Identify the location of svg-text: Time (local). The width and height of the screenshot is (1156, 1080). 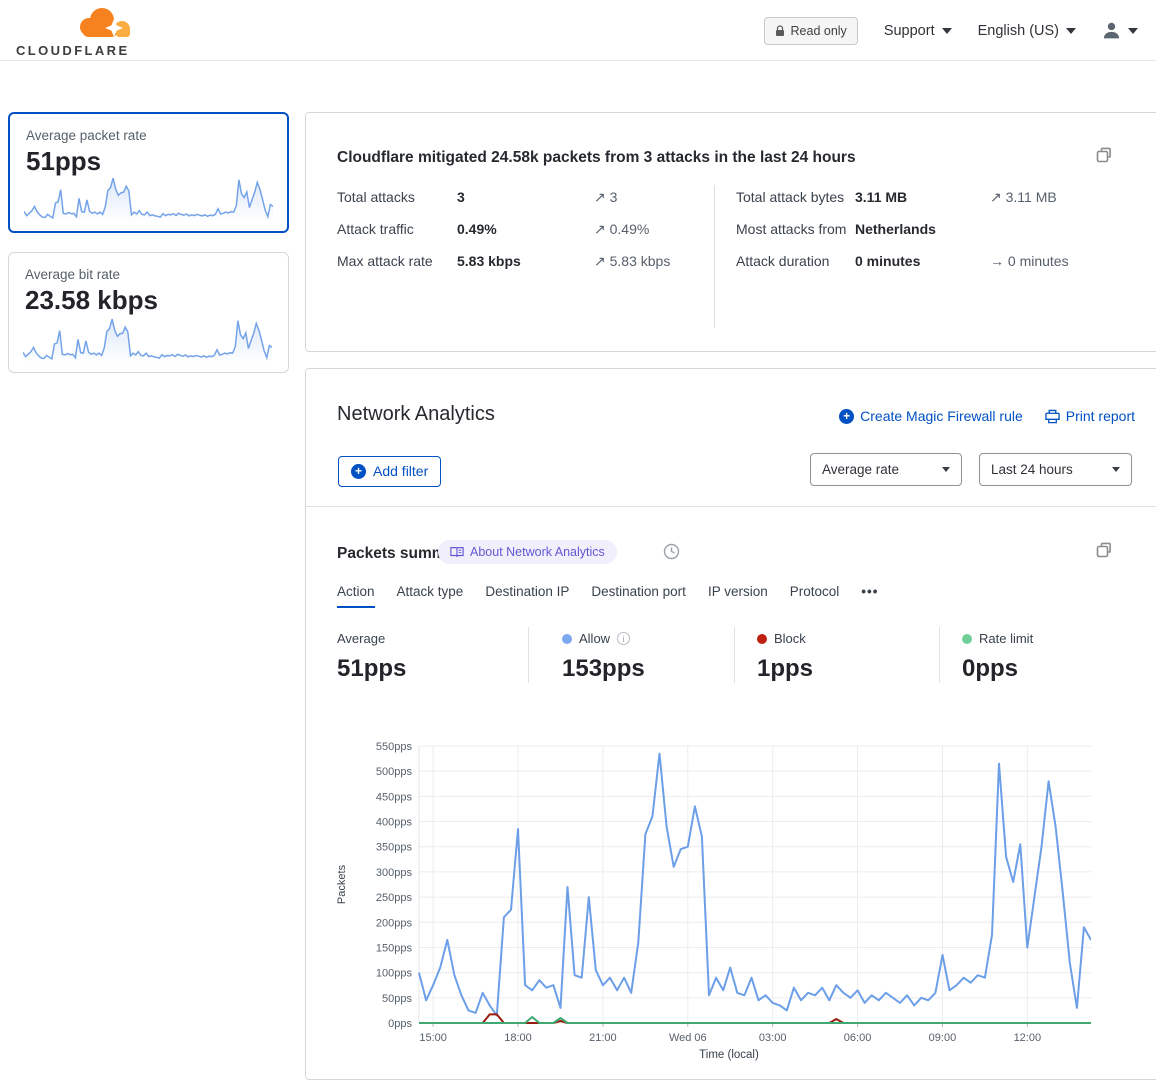
(729, 1055).